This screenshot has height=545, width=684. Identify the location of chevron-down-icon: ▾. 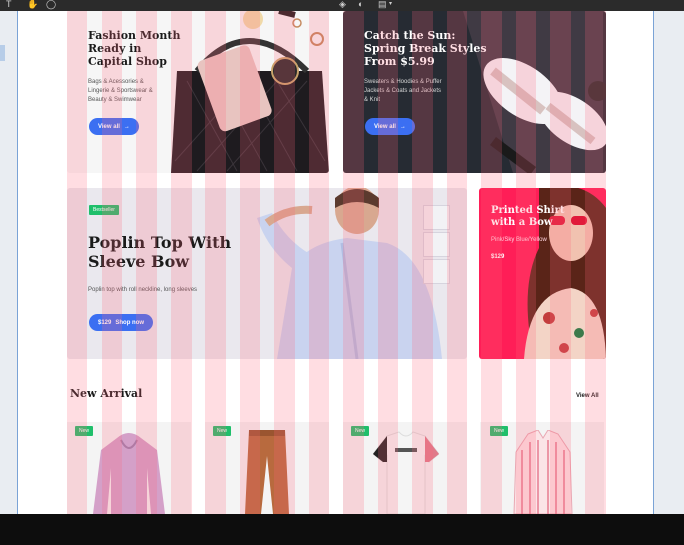
(390, 5).